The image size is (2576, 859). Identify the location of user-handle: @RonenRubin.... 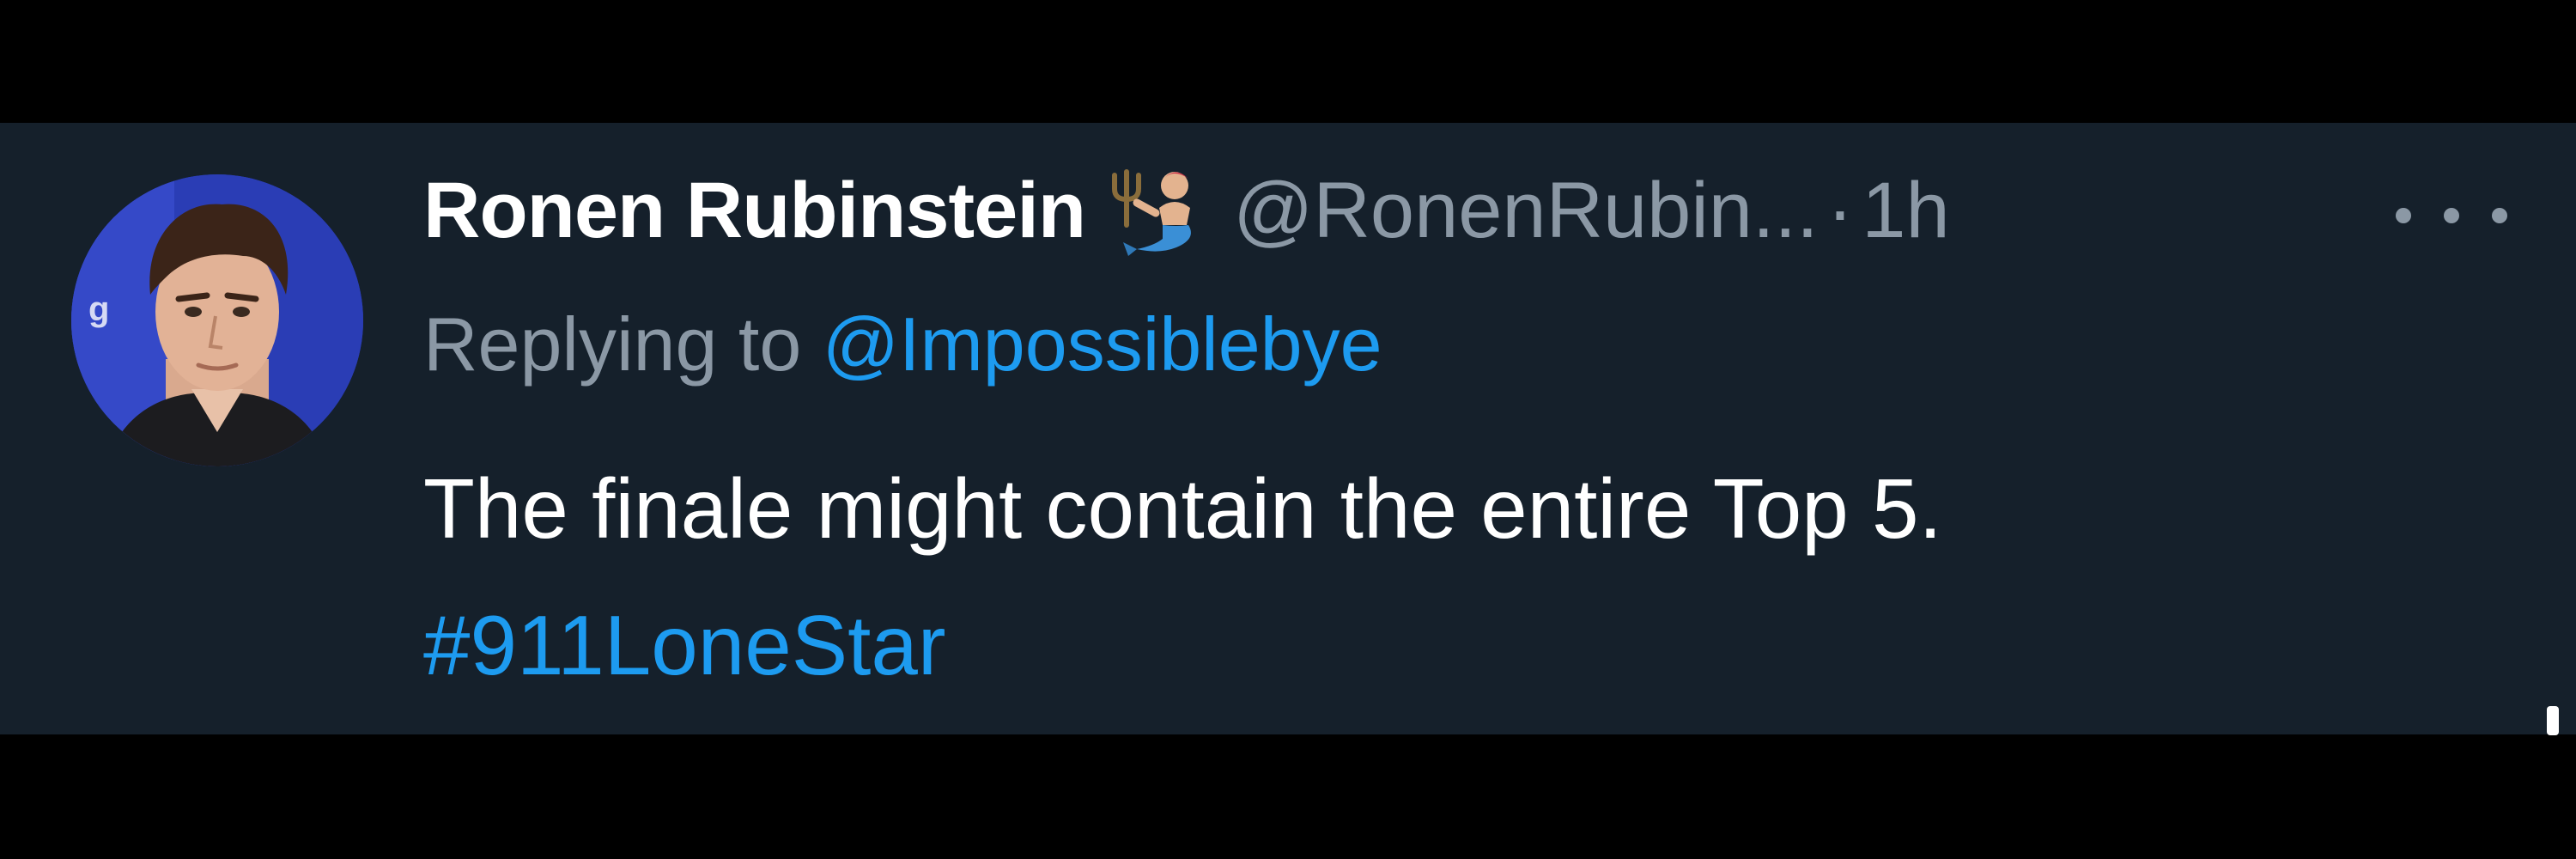
(1526, 211).